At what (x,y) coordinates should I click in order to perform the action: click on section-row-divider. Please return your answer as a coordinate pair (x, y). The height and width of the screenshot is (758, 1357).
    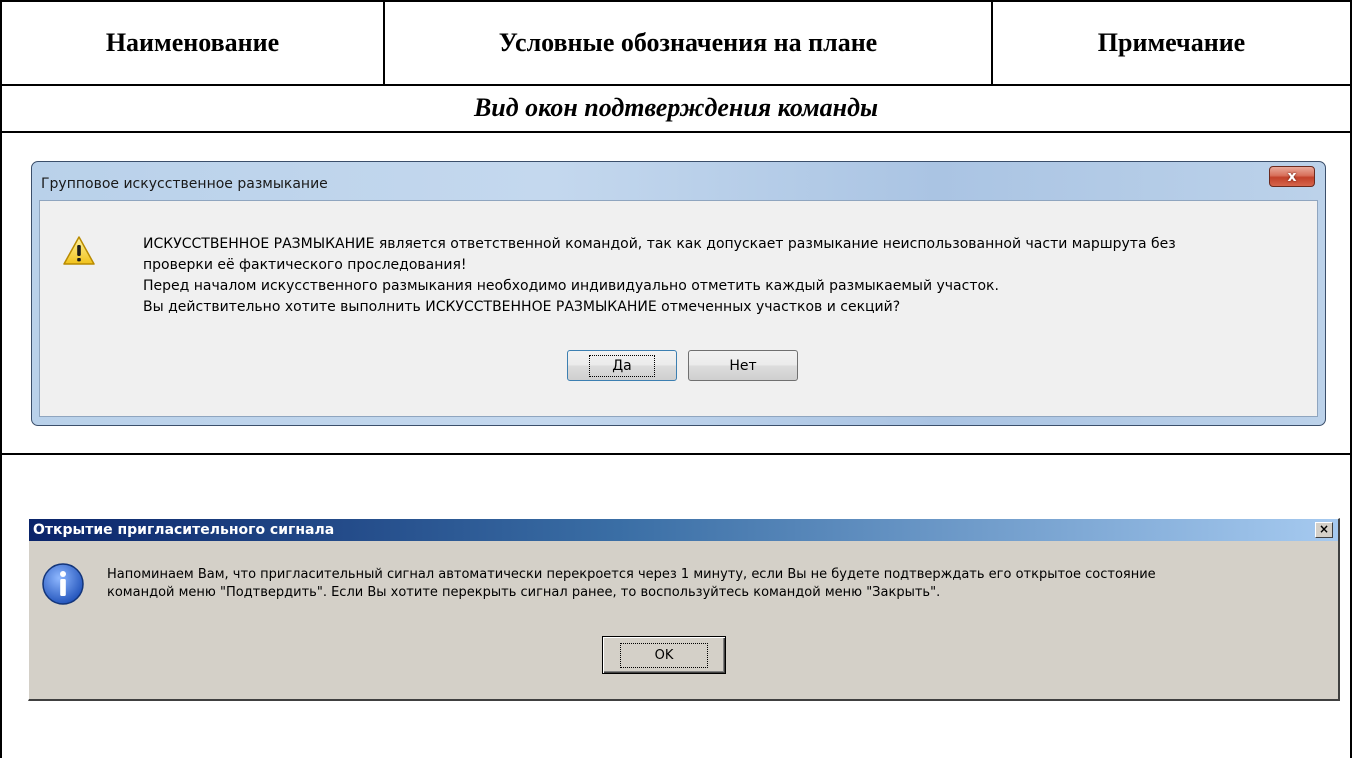
    Looking at the image, I should click on (676, 132).